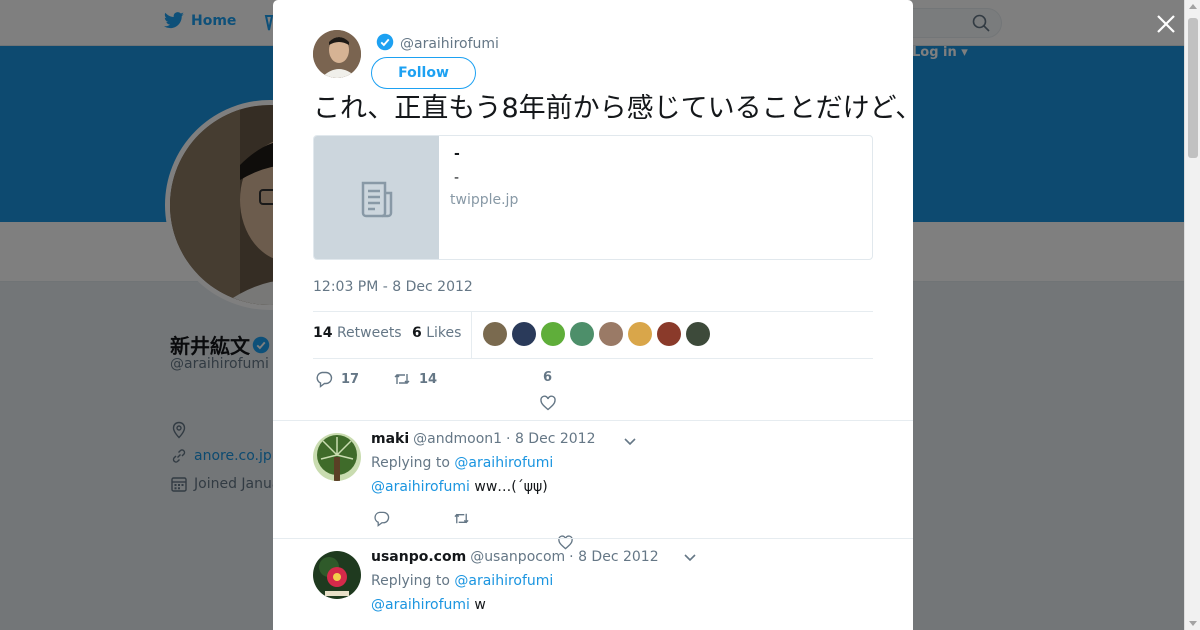  Describe the element at coordinates (593, 392) in the screenshot. I see `tweet-actions: 17 14 6` at that location.